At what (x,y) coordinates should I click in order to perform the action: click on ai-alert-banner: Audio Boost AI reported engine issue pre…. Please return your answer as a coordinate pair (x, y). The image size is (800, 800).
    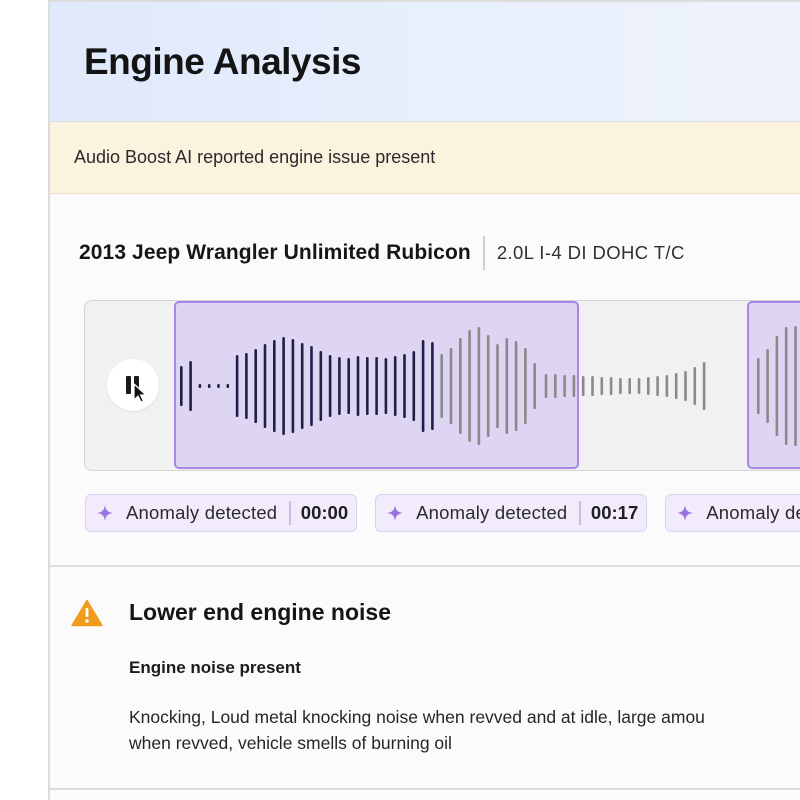
    Looking at the image, I should click on (425, 158).